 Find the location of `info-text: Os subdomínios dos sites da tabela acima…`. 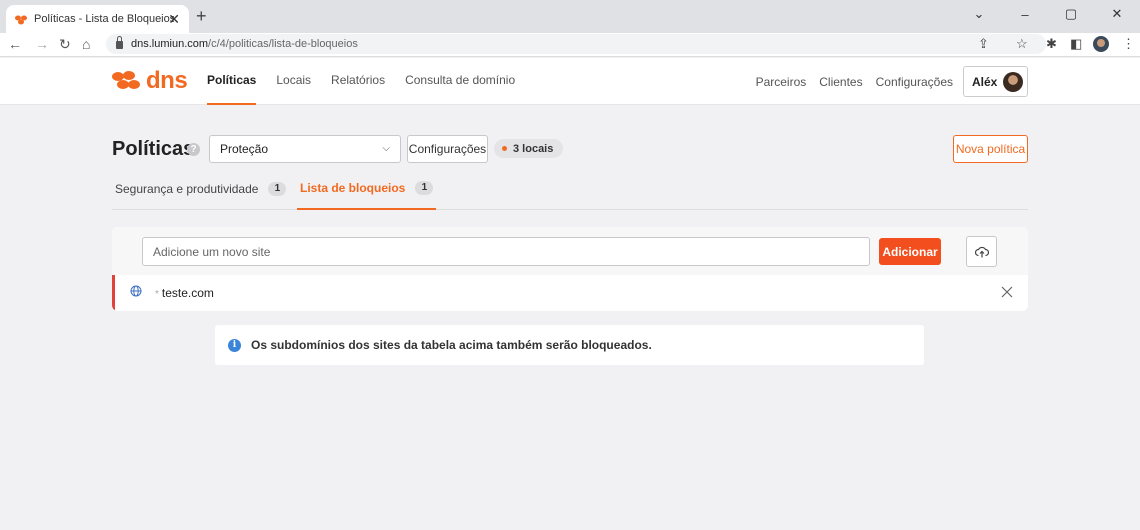

info-text: Os subdomínios dos sites da tabela acima… is located at coordinates (451, 345).